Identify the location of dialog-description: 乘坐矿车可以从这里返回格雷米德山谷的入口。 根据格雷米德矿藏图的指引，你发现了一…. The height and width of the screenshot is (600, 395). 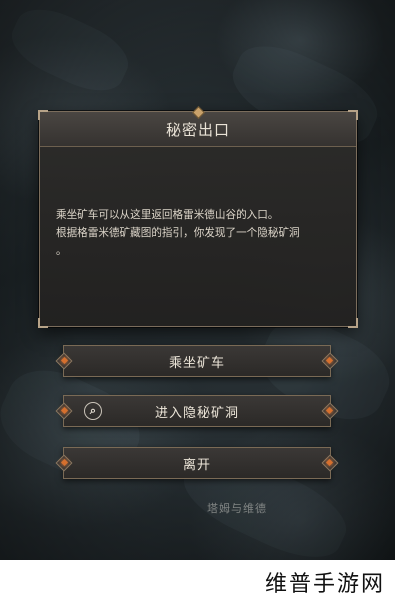
(201, 233).